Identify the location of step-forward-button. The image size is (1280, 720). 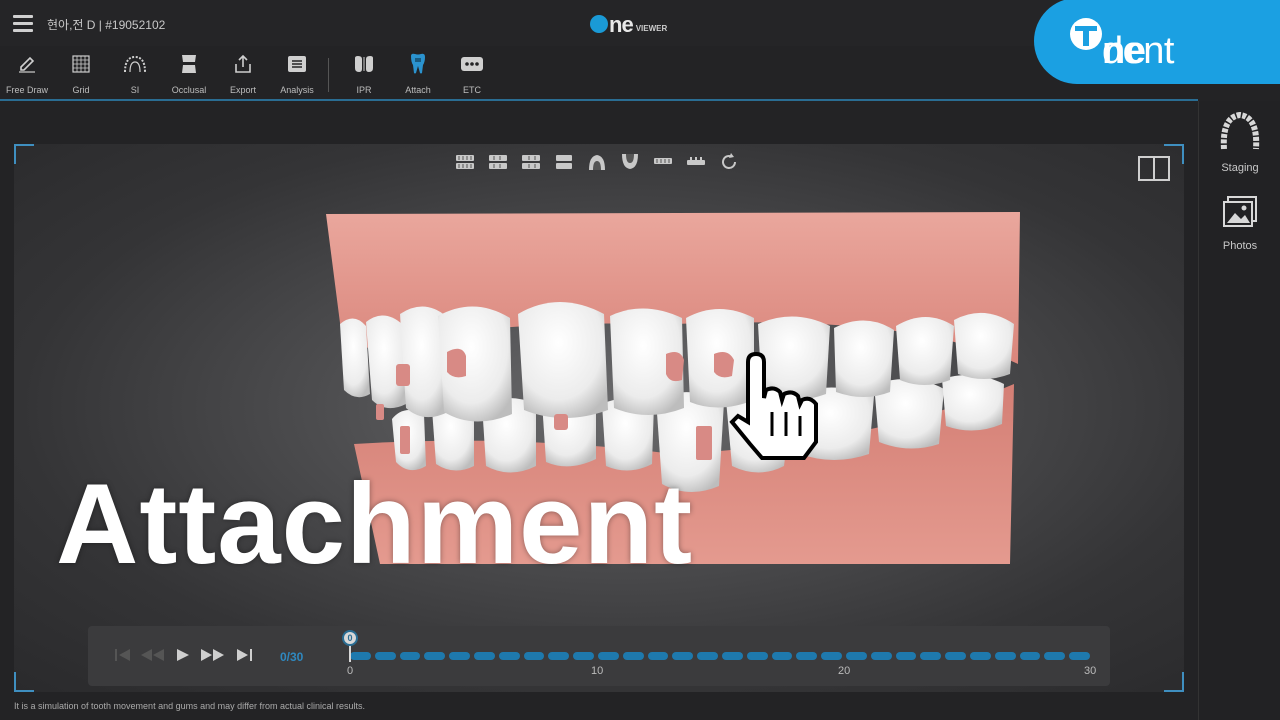
(213, 655).